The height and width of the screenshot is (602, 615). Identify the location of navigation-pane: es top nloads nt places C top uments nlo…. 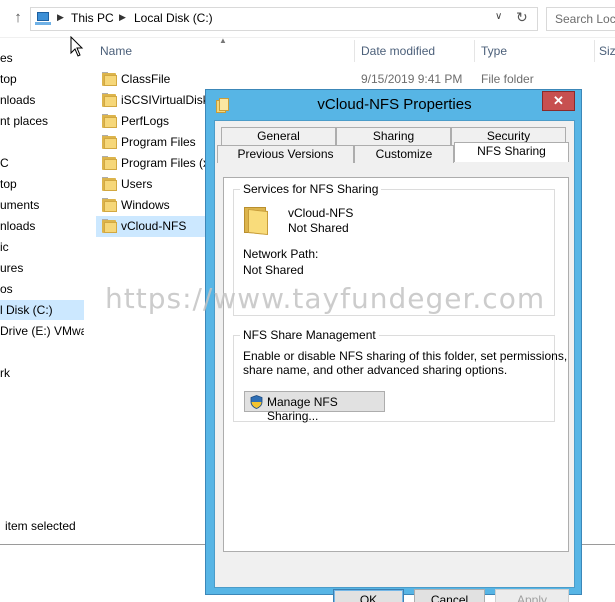
(42, 290).